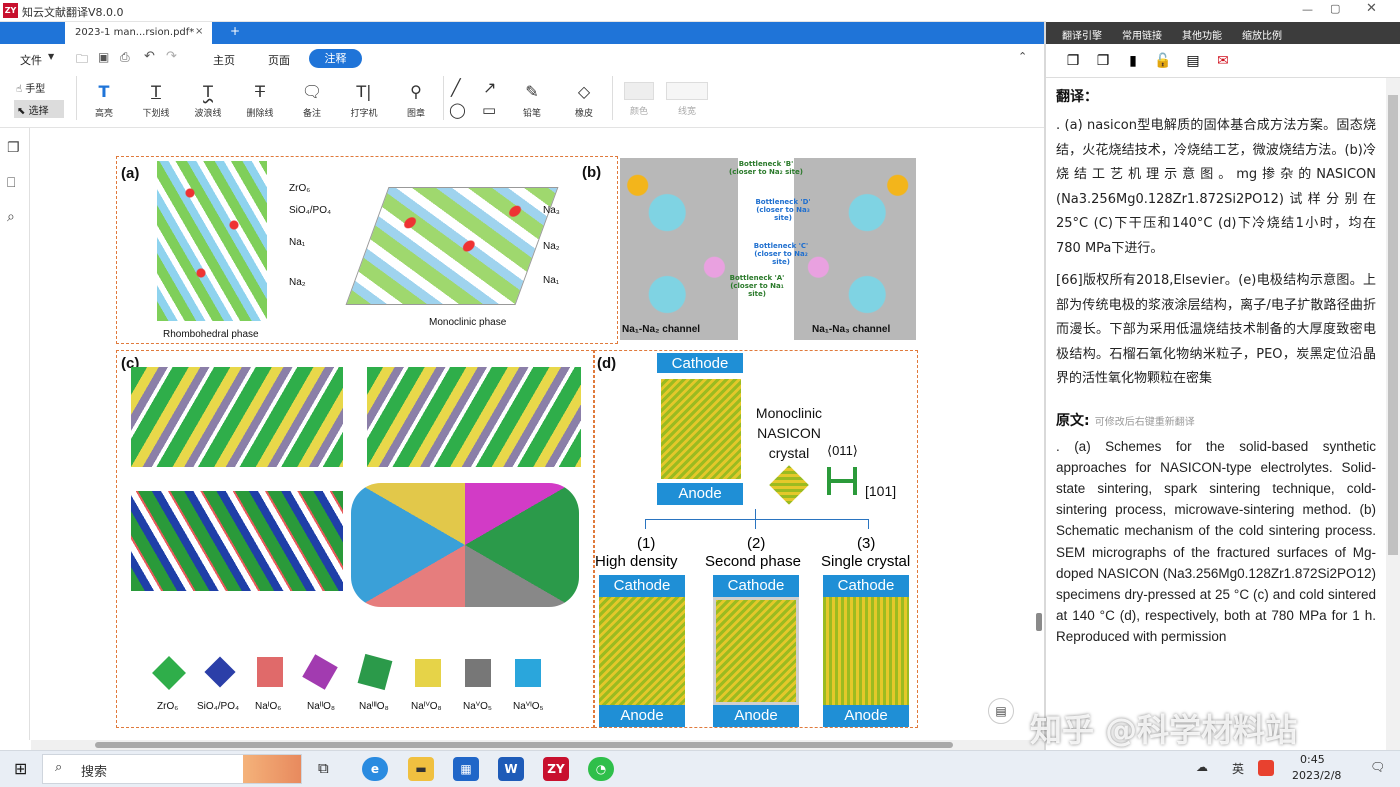  Describe the element at coordinates (457, 110) in the screenshot. I see `ellipse-icon: ◯` at that location.